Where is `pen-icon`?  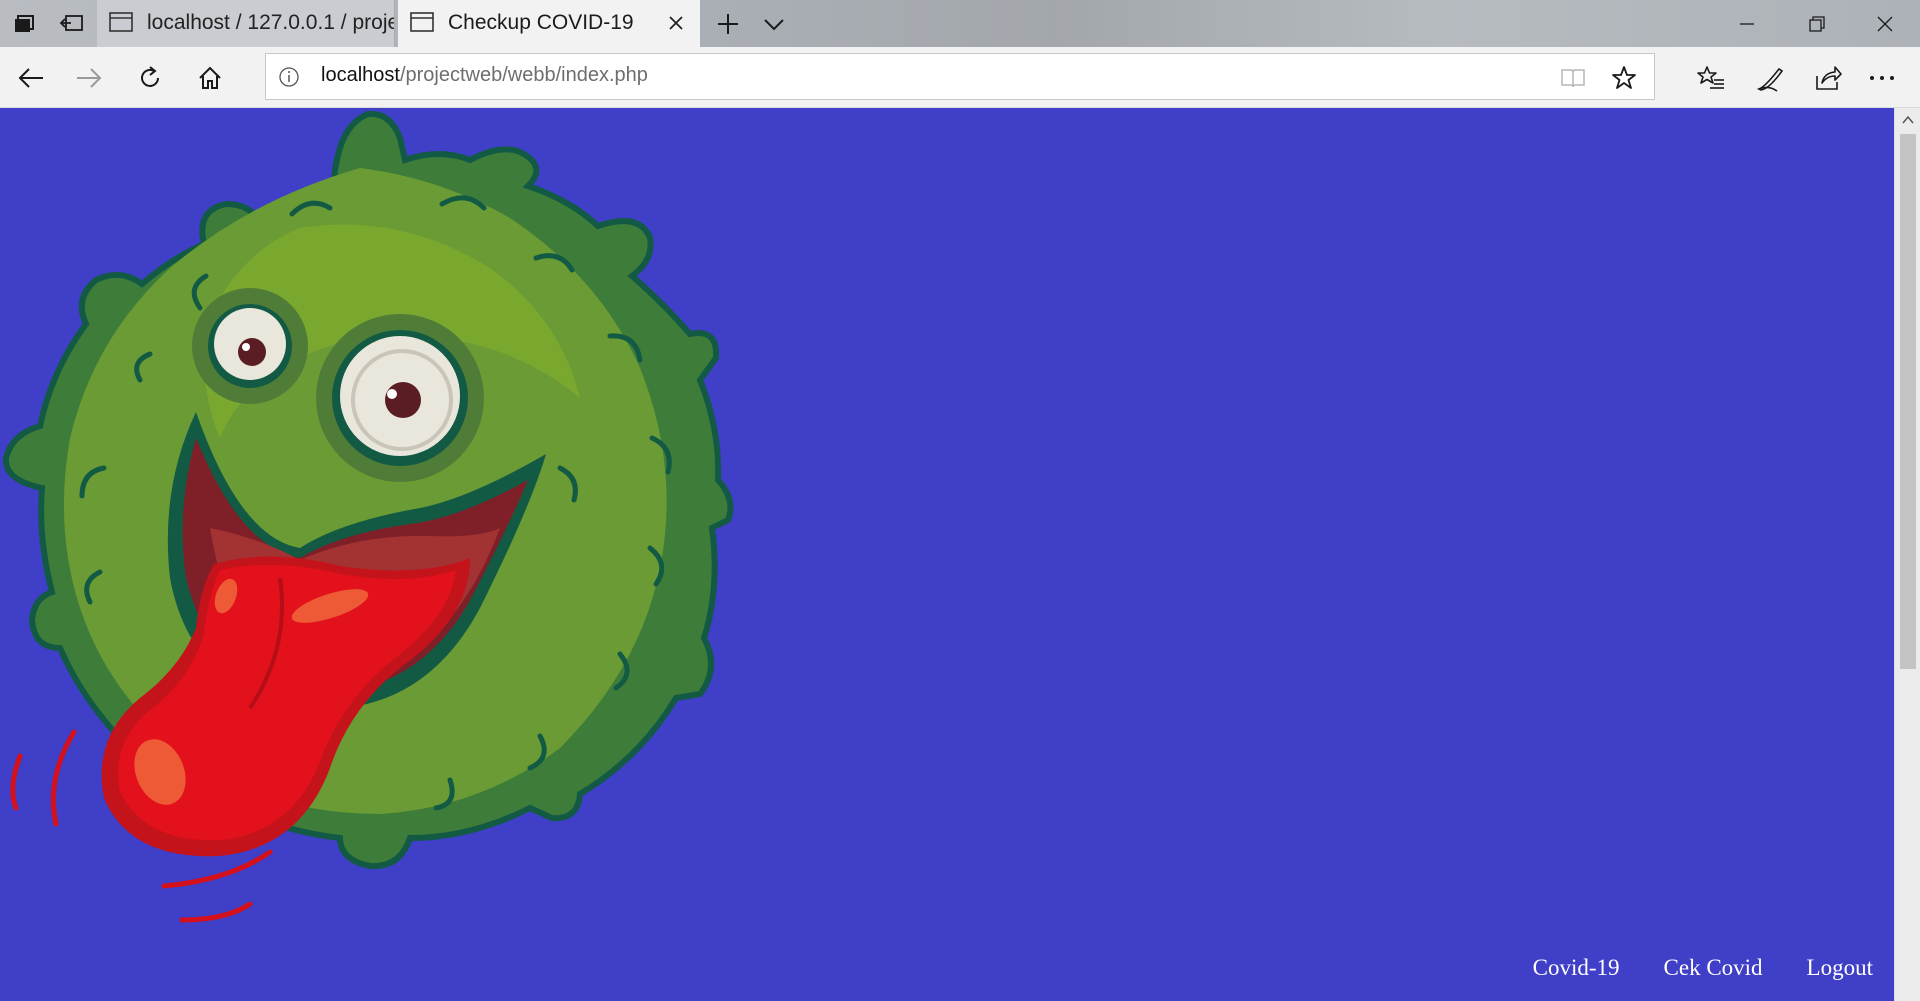
pen-icon is located at coordinates (1770, 78).